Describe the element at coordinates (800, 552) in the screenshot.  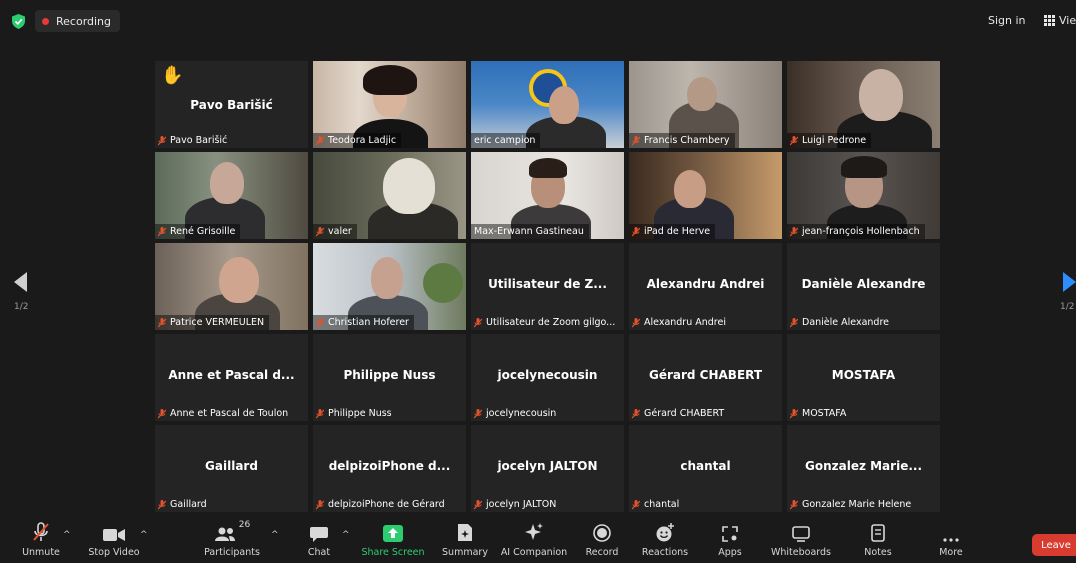
I see `whiteboards-label: Whiteboards` at that location.